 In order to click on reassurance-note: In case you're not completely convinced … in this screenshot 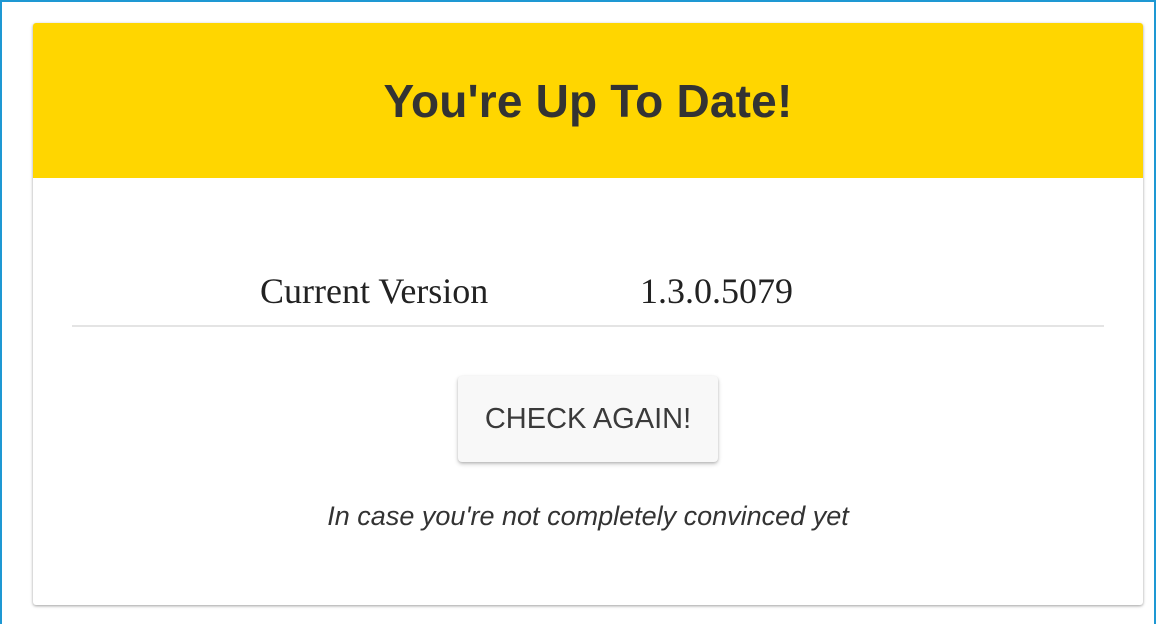, I will do `click(588, 516)`.